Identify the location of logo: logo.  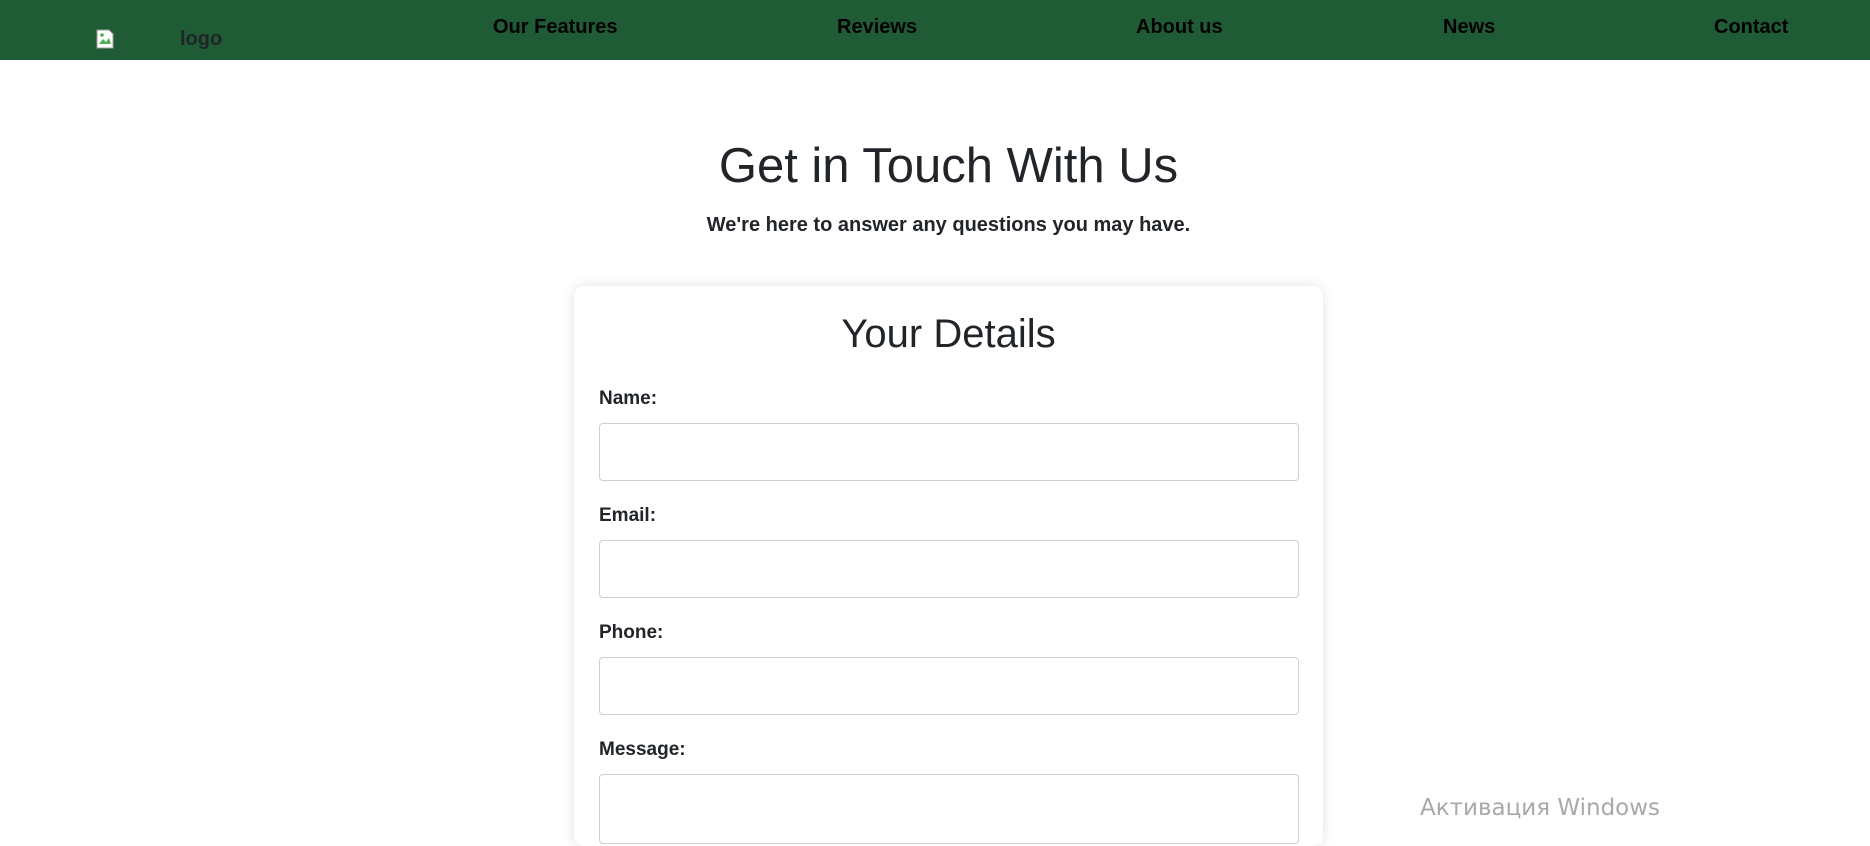
(159, 39).